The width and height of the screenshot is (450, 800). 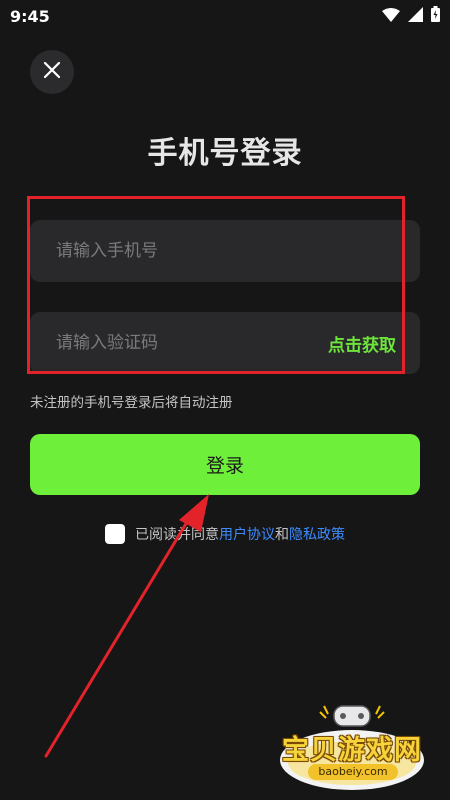 What do you see at coordinates (115, 534) in the screenshot?
I see `agreement-checkbox` at bounding box center [115, 534].